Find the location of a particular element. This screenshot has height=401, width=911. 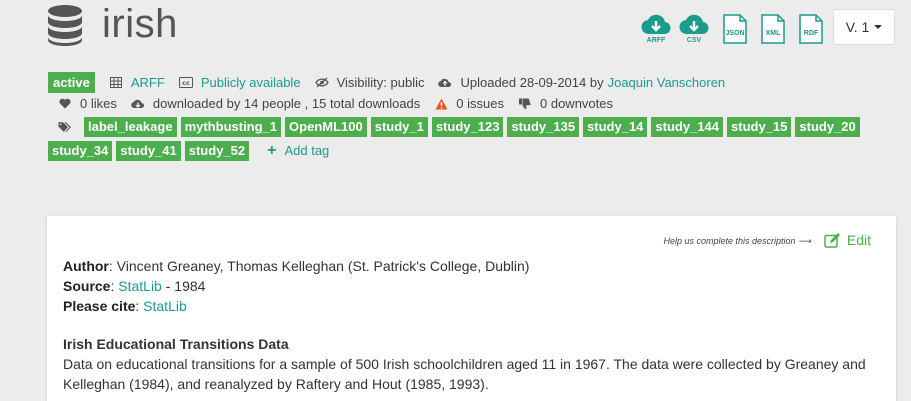

warning-icon is located at coordinates (441, 104).